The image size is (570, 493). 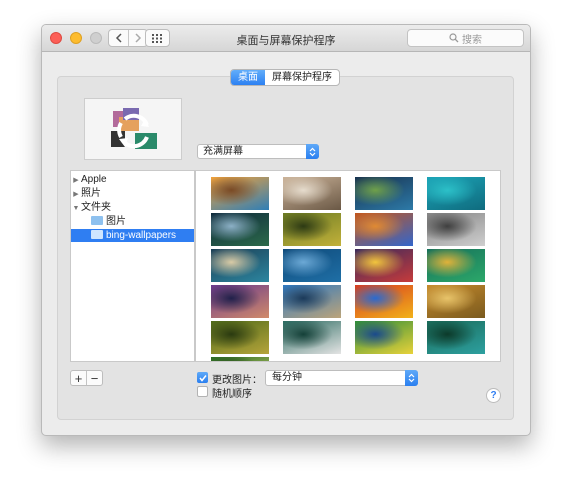 I want to click on desktop-preview, so click(x=133, y=129).